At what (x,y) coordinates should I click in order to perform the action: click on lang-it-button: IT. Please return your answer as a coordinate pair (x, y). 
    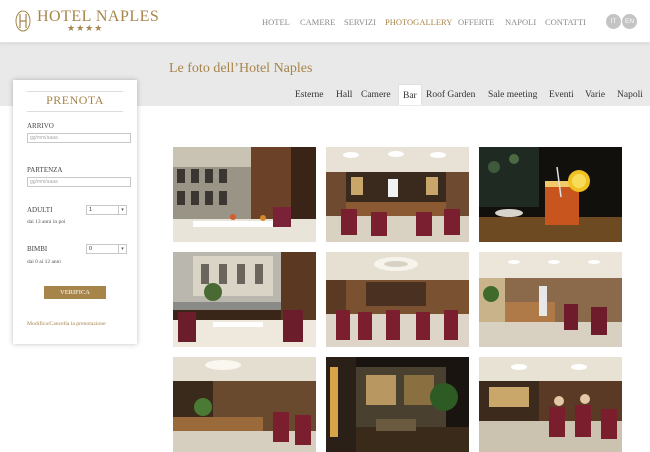
    Looking at the image, I should click on (613, 21).